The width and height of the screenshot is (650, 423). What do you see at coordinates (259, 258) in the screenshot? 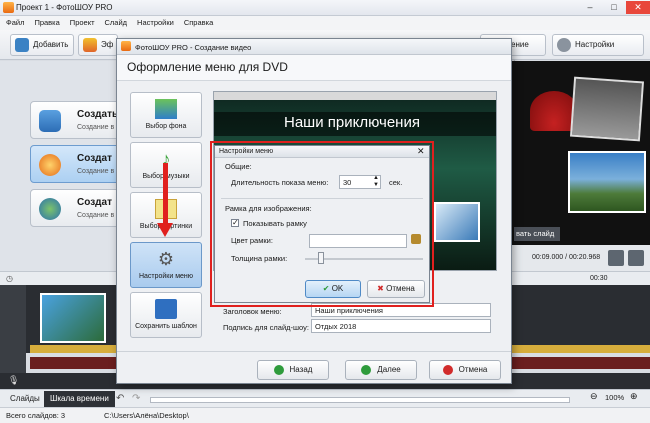
I see `frame-width-label: Толщина рамки:` at bounding box center [259, 258].